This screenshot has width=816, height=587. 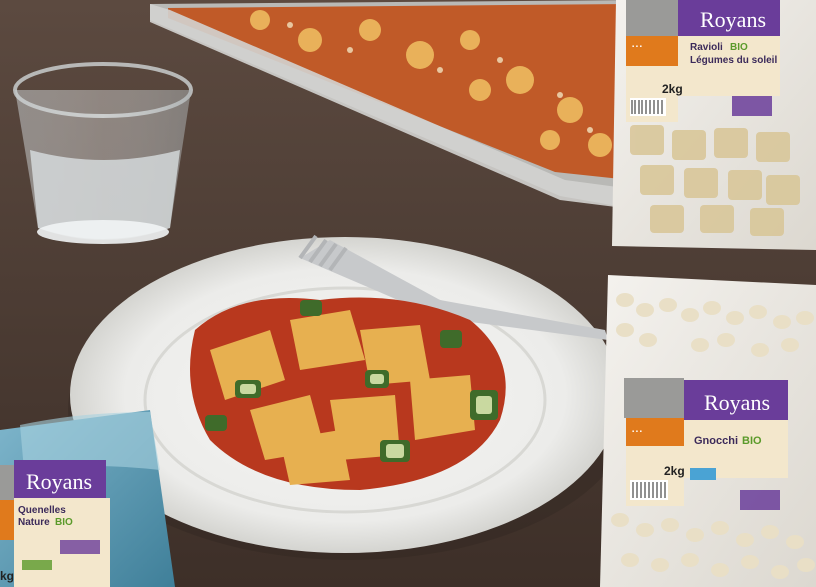 I want to click on ravioli-weight: 2kg, so click(x=672, y=89).